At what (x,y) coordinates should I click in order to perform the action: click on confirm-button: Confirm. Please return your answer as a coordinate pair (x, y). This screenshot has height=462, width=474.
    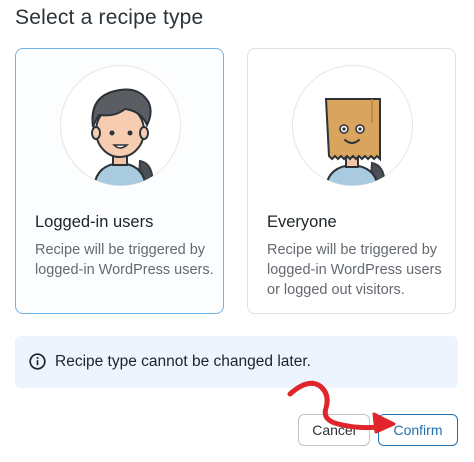
    Looking at the image, I should click on (418, 430).